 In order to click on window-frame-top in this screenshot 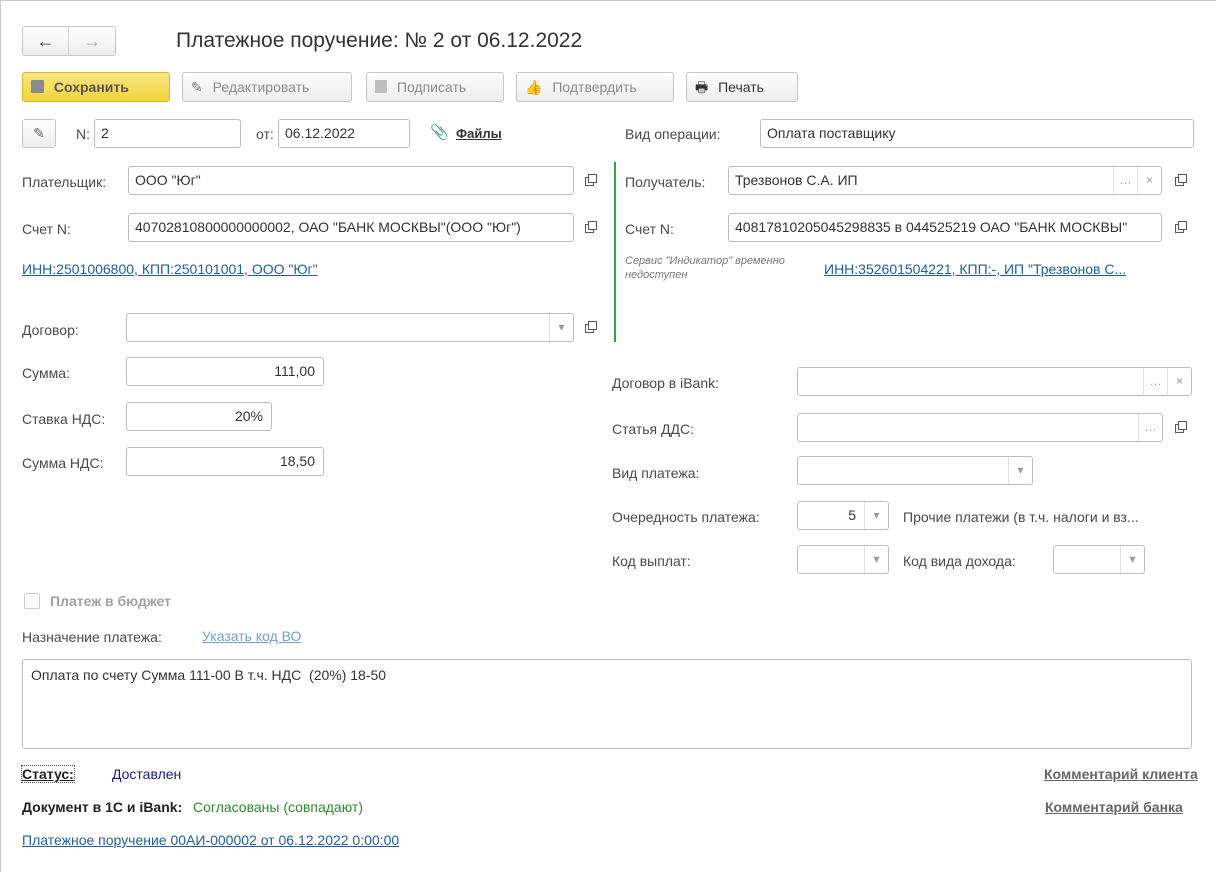, I will do `click(608, 0)`.